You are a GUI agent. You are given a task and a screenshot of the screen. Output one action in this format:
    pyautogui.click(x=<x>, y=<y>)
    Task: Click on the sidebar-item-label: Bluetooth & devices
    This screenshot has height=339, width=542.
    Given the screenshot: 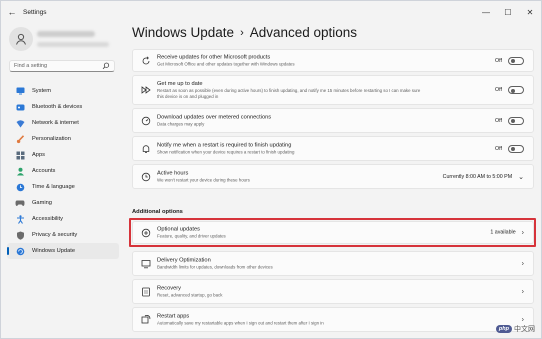 What is the action you would take?
    pyautogui.click(x=57, y=107)
    